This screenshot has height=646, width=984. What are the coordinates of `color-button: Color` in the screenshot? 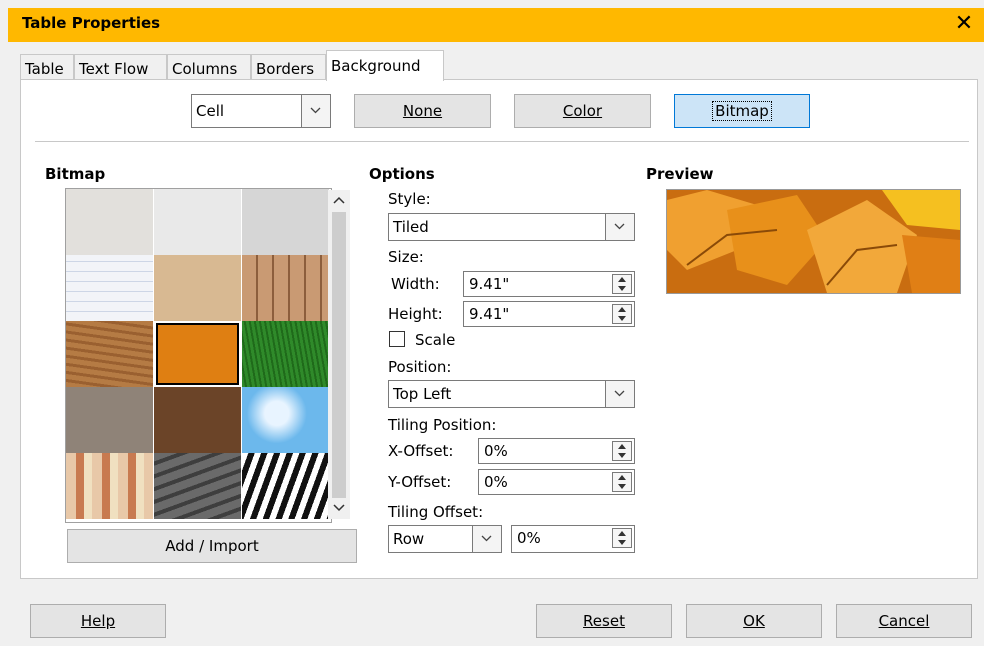 It's located at (582, 111).